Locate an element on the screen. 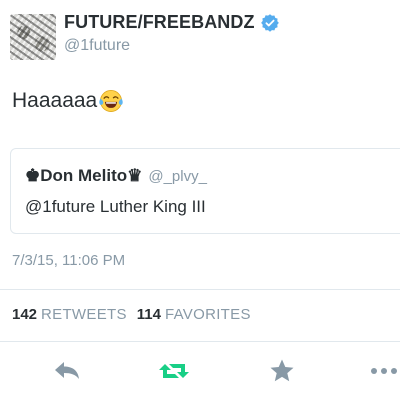  tweet-text-content: Haaaaaa is located at coordinates (55, 100).